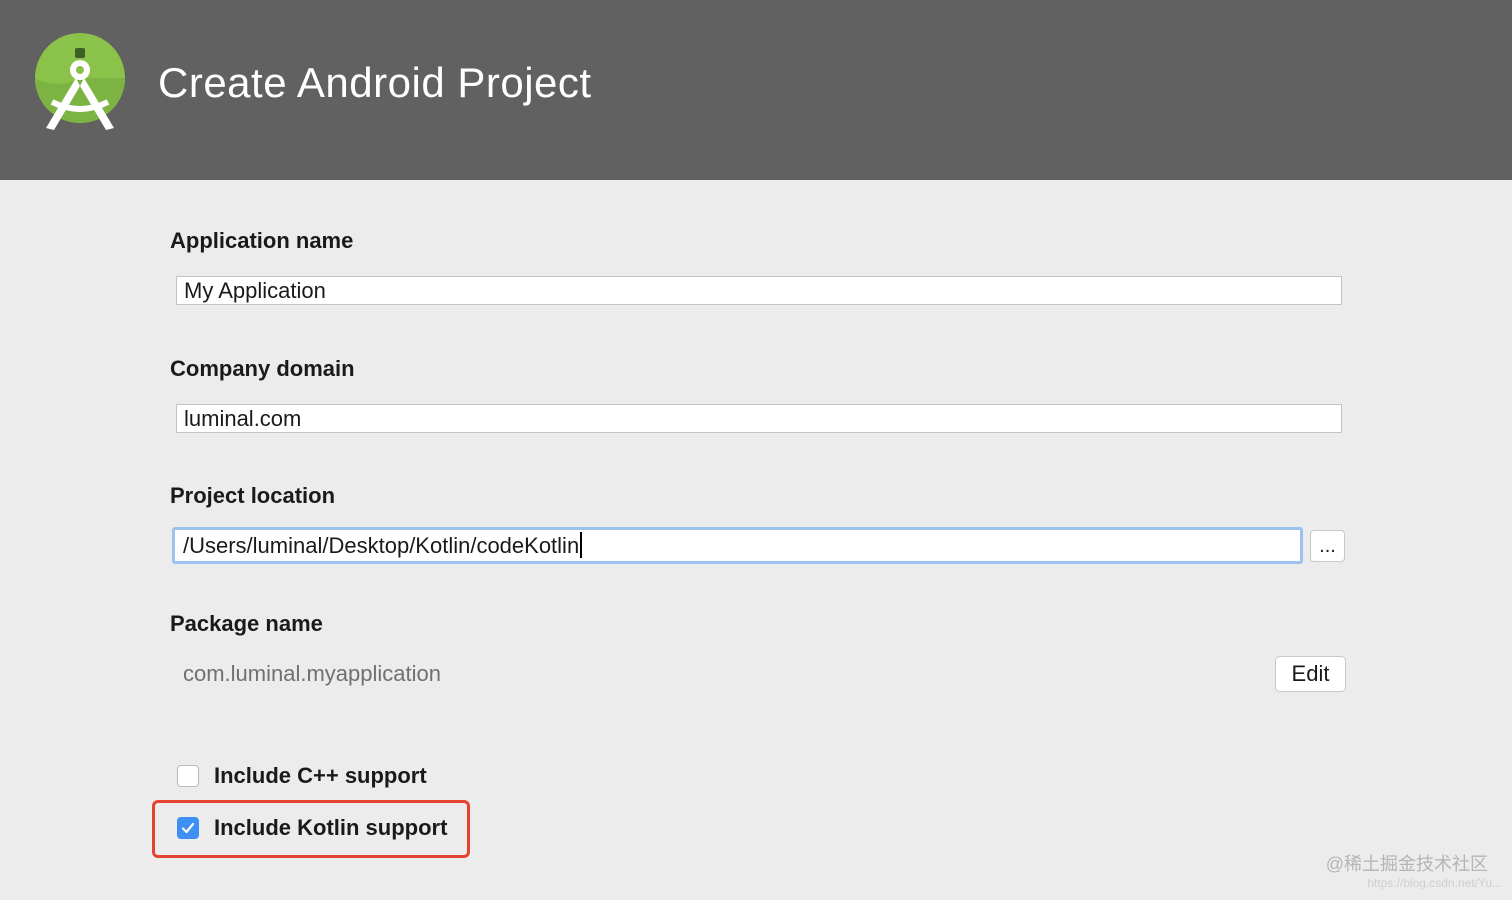 This screenshot has width=1512, height=900. Describe the element at coordinates (581, 545) in the screenshot. I see `text-caret` at that location.